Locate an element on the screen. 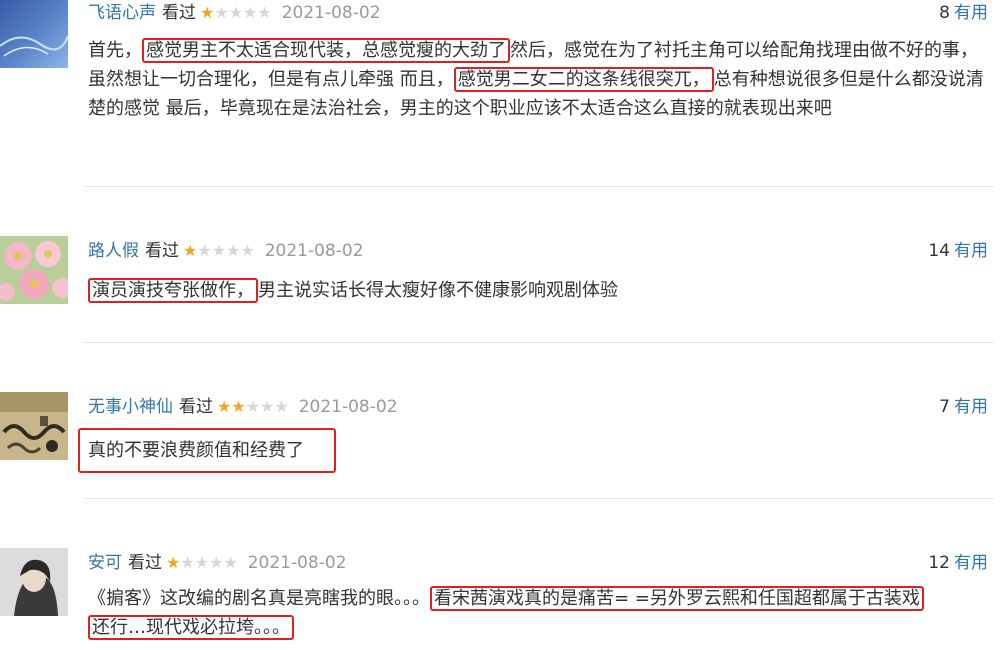 The height and width of the screenshot is (650, 1000). review-text: 真的不要浪费颜值和经费了 is located at coordinates (533, 450).